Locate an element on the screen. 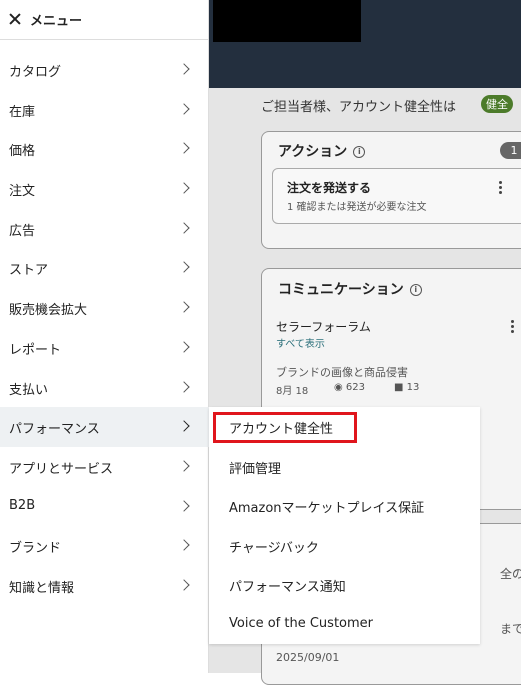 This screenshot has width=521, height=685. news-date: 2025/09/01 is located at coordinates (308, 657).